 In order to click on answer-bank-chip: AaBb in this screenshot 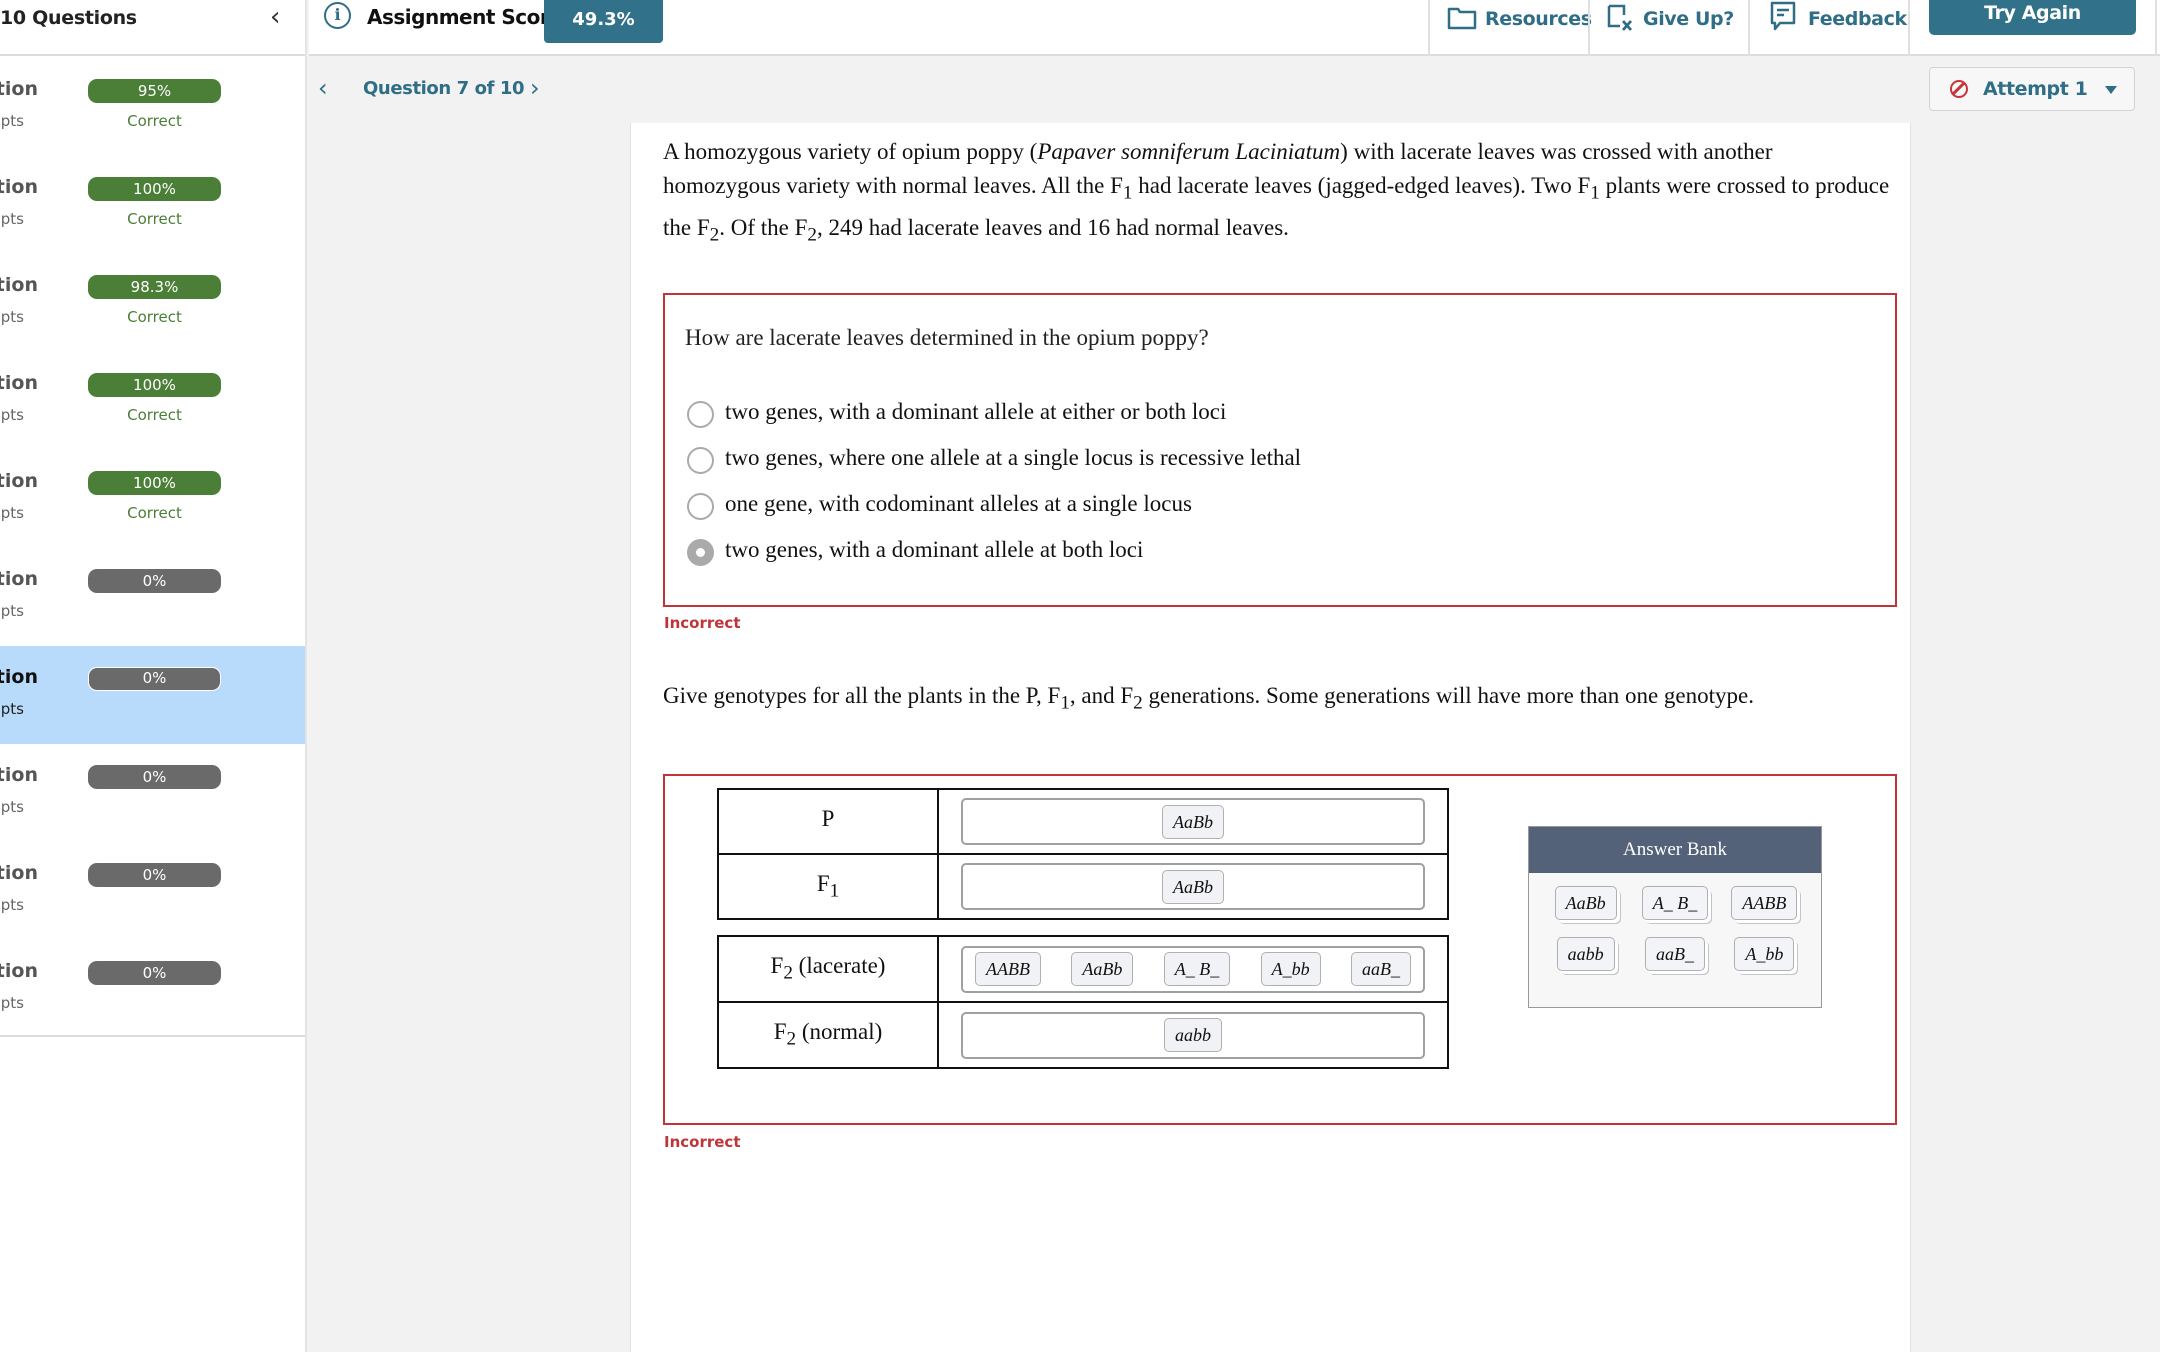, I will do `click(1585, 903)`.